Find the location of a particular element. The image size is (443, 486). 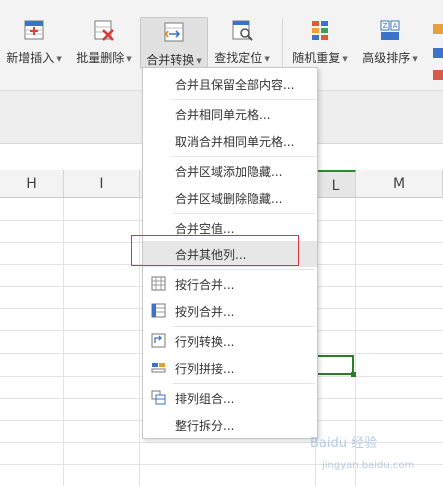

batch-delete-button: 批量删除 ▼ is located at coordinates (104, 44).